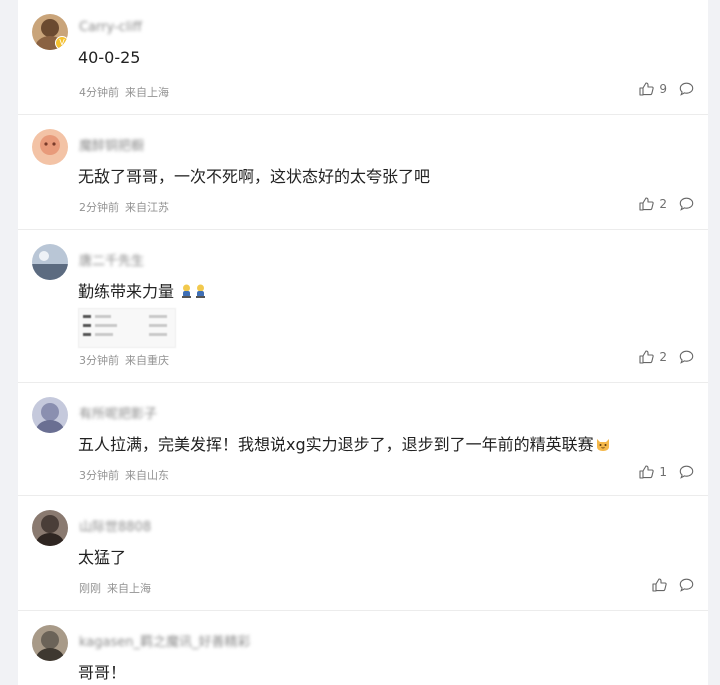 The image size is (720, 685). What do you see at coordinates (663, 89) in the screenshot?
I see `like-count: 9` at bounding box center [663, 89].